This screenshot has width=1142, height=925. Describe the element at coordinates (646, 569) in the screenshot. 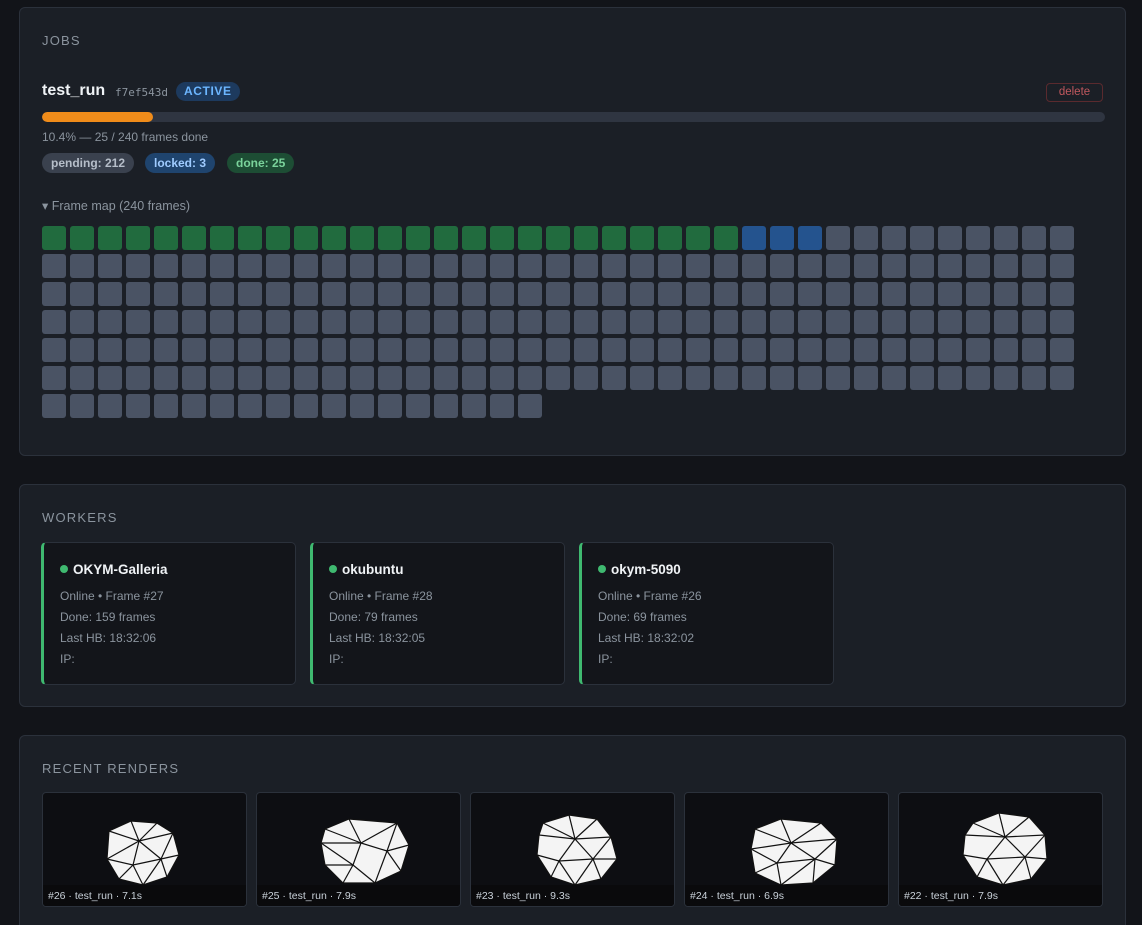

I see `worker-name-label: okym-5090` at that location.